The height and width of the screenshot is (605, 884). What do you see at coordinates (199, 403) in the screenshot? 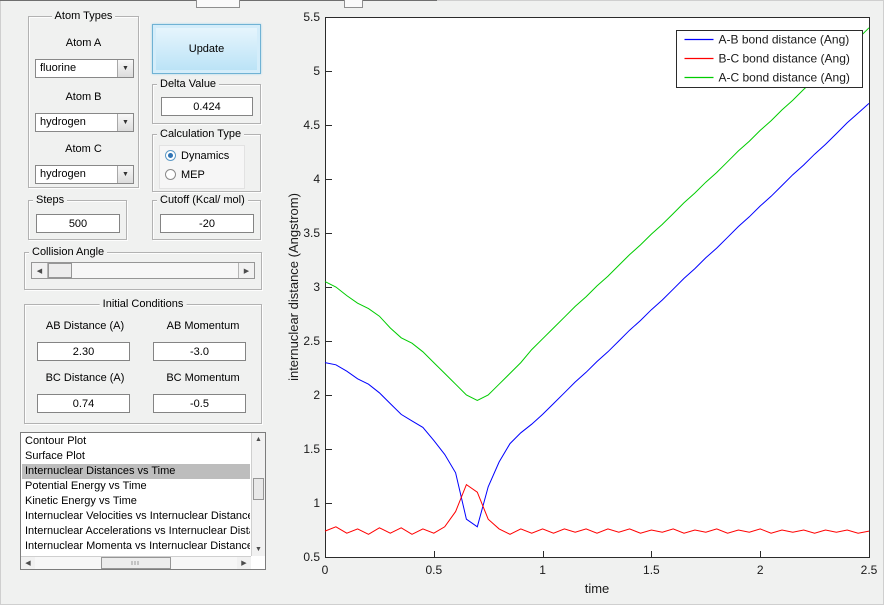
I see `bc-momentum-input` at bounding box center [199, 403].